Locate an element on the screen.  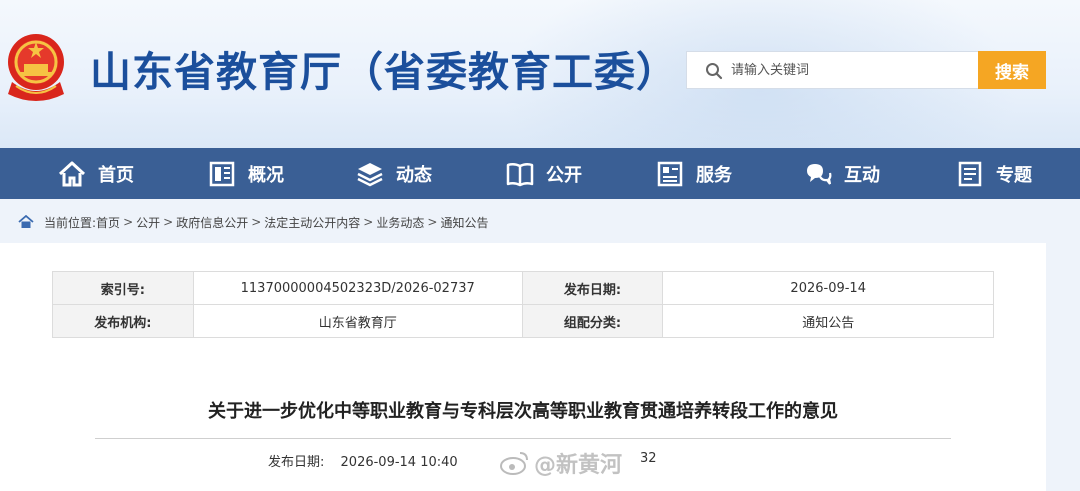
breadcrumb-item: 法定主动公开内容 is located at coordinates (312, 222).